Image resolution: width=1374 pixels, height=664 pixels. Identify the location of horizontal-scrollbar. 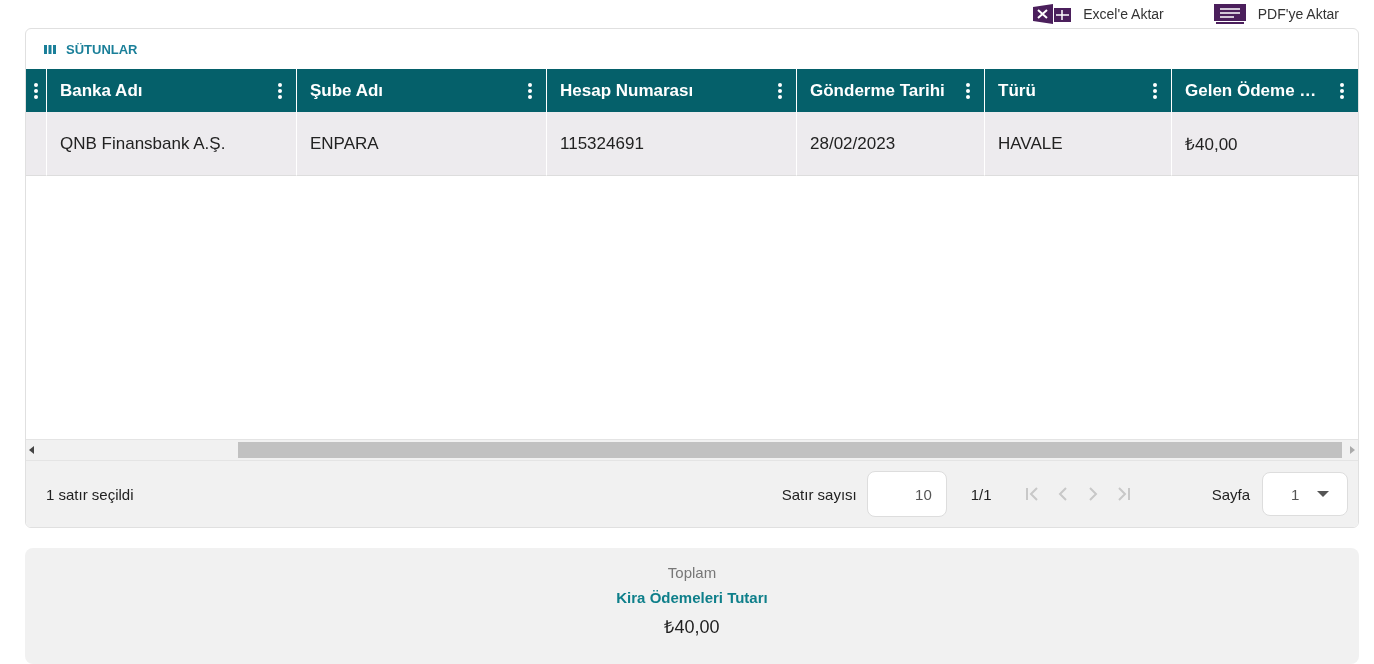
(692, 450).